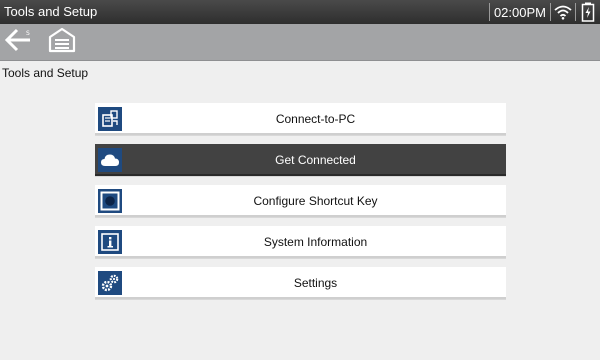  I want to click on status-area: 02:00PM, so click(544, 12).